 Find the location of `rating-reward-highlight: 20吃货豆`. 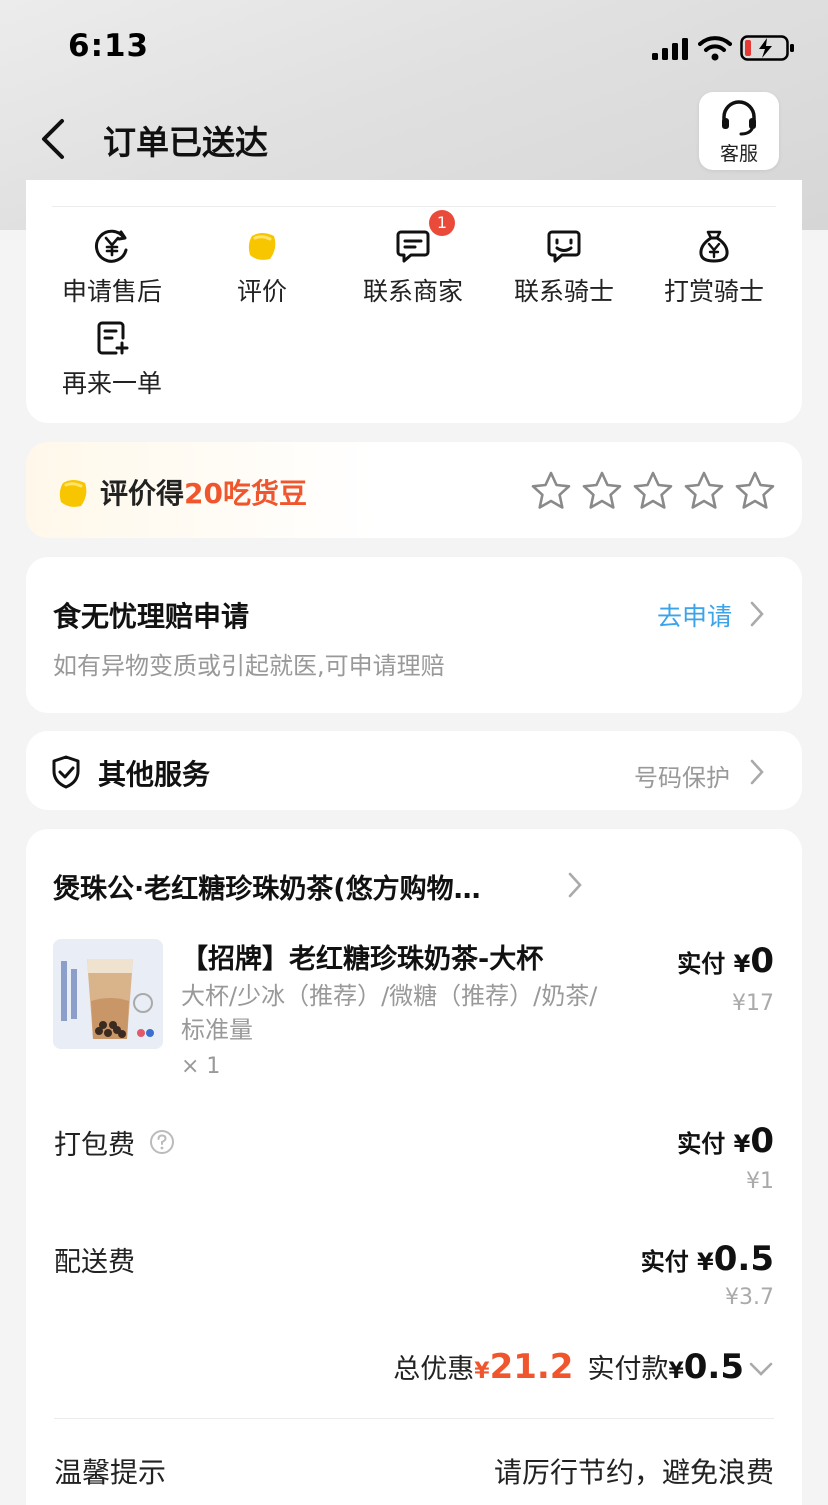

rating-reward-highlight: 20吃货豆 is located at coordinates (245, 493).